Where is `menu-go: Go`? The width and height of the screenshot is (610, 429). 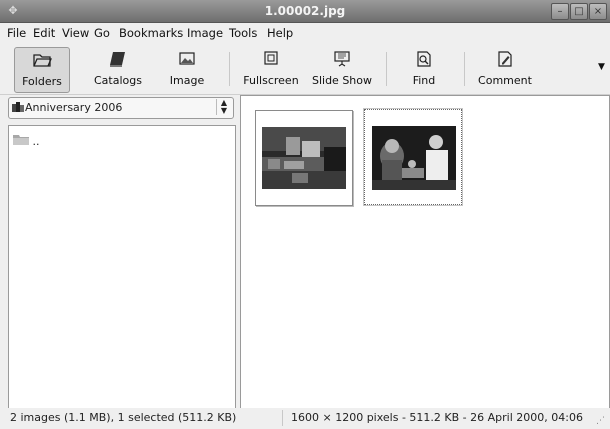 menu-go: Go is located at coordinates (102, 33).